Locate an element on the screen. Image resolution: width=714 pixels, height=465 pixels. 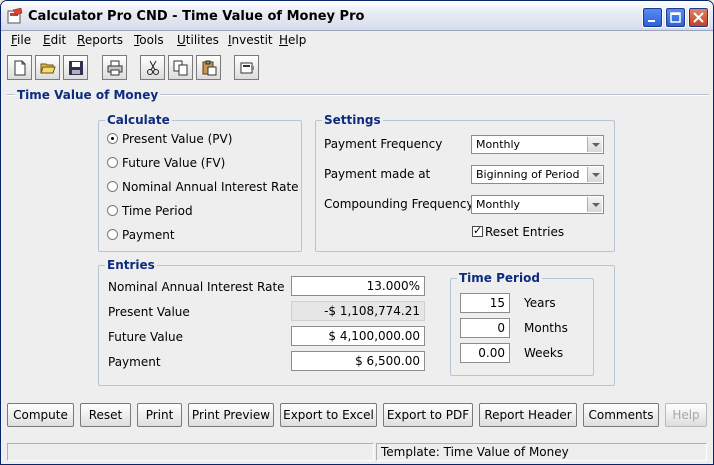
menu-file: File is located at coordinates (21, 40).